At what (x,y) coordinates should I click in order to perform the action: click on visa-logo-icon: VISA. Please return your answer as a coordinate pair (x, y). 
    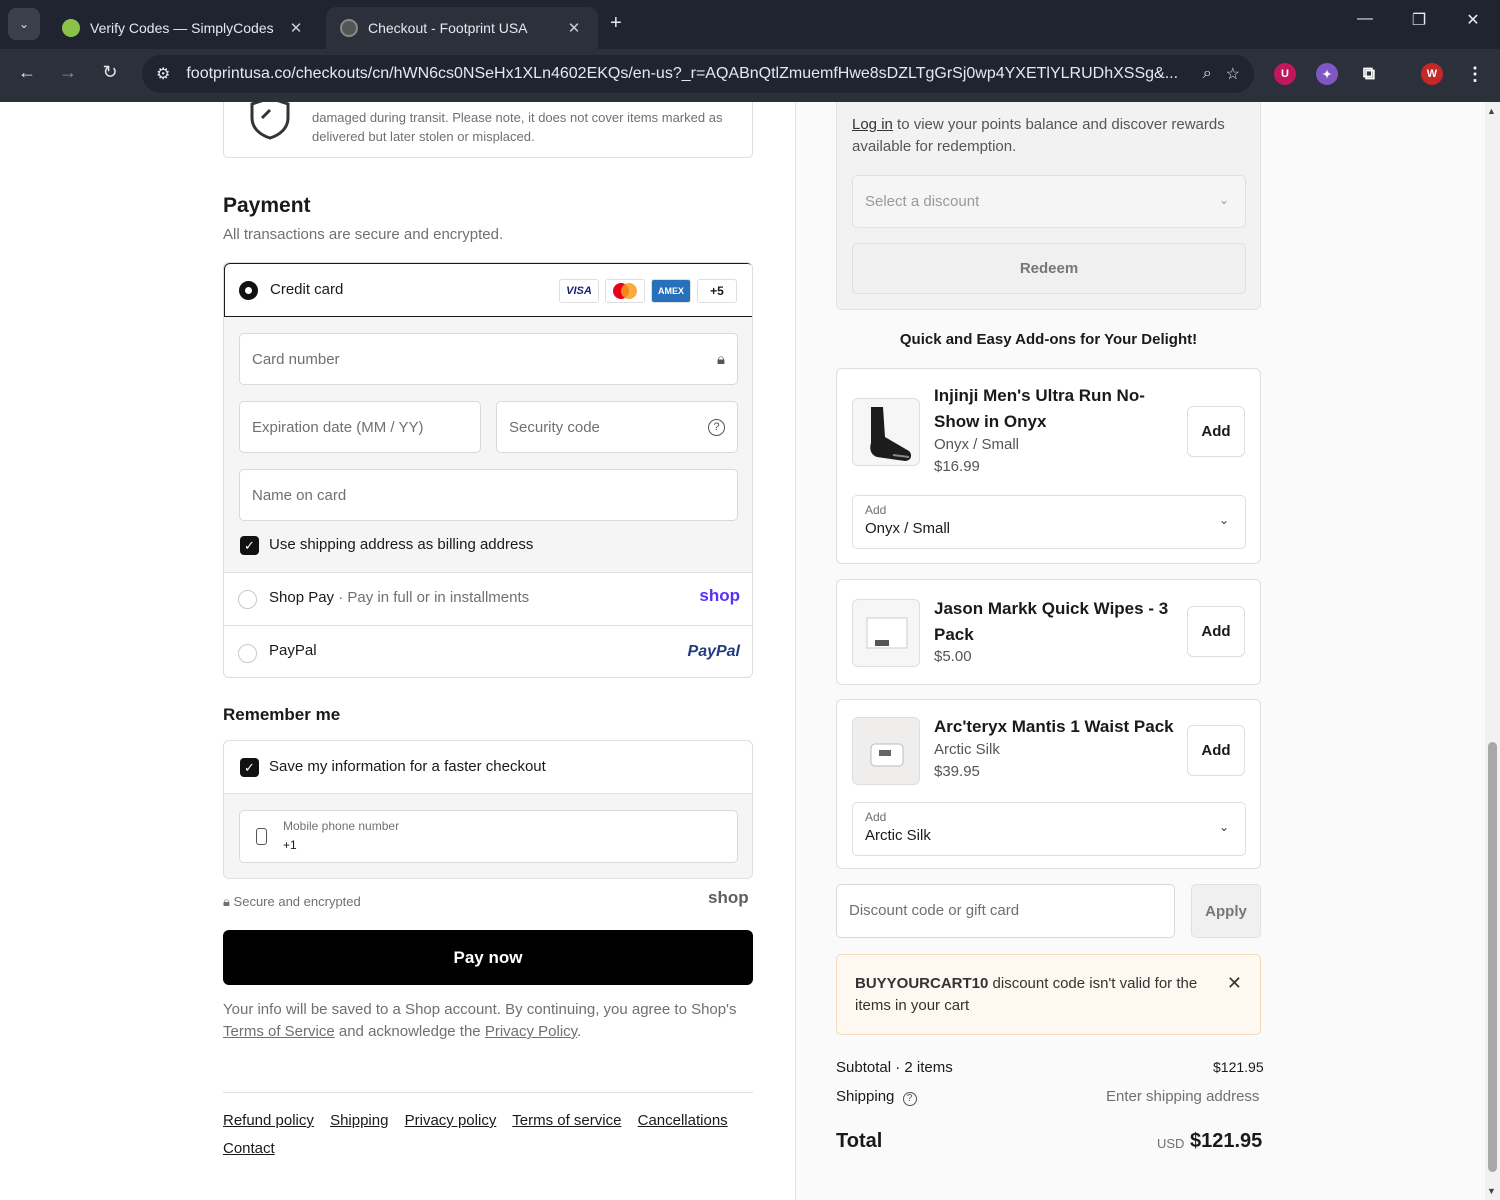
    Looking at the image, I should click on (579, 291).